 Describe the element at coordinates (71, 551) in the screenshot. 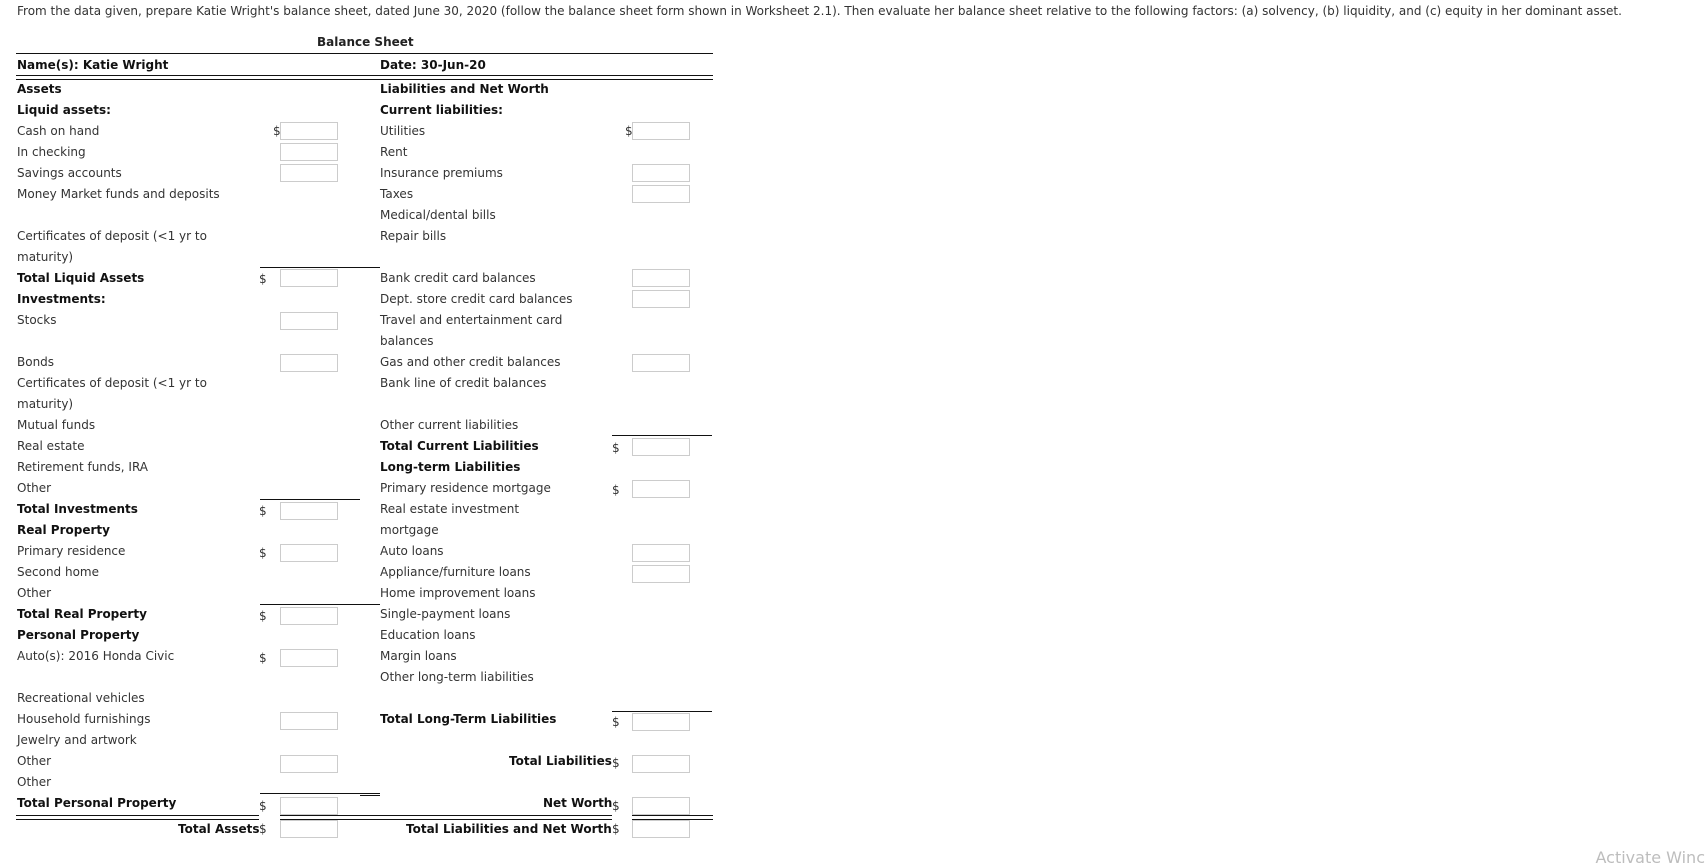

I see `primary-residence-label: Primary residence` at that location.